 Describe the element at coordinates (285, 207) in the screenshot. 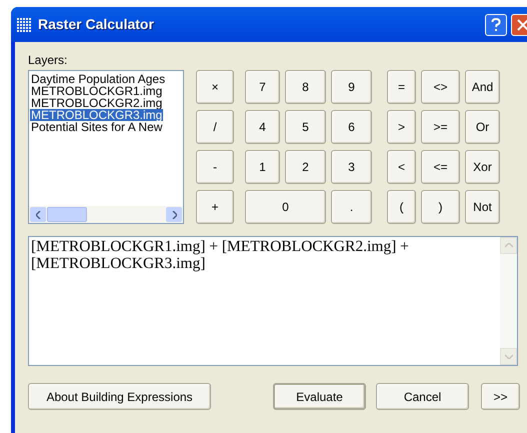

I see `keypad-button: 0` at that location.